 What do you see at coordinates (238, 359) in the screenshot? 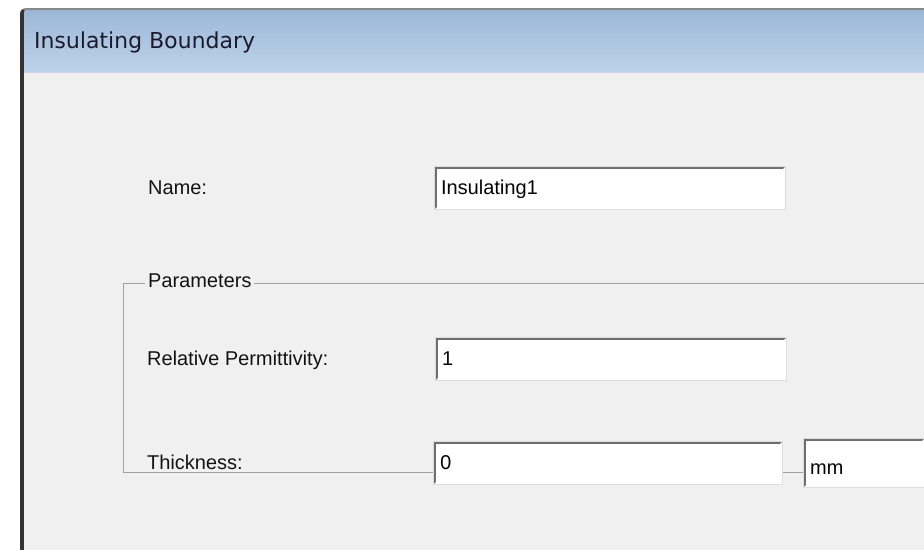
I see `field-label: Relative Permittivity:` at bounding box center [238, 359].